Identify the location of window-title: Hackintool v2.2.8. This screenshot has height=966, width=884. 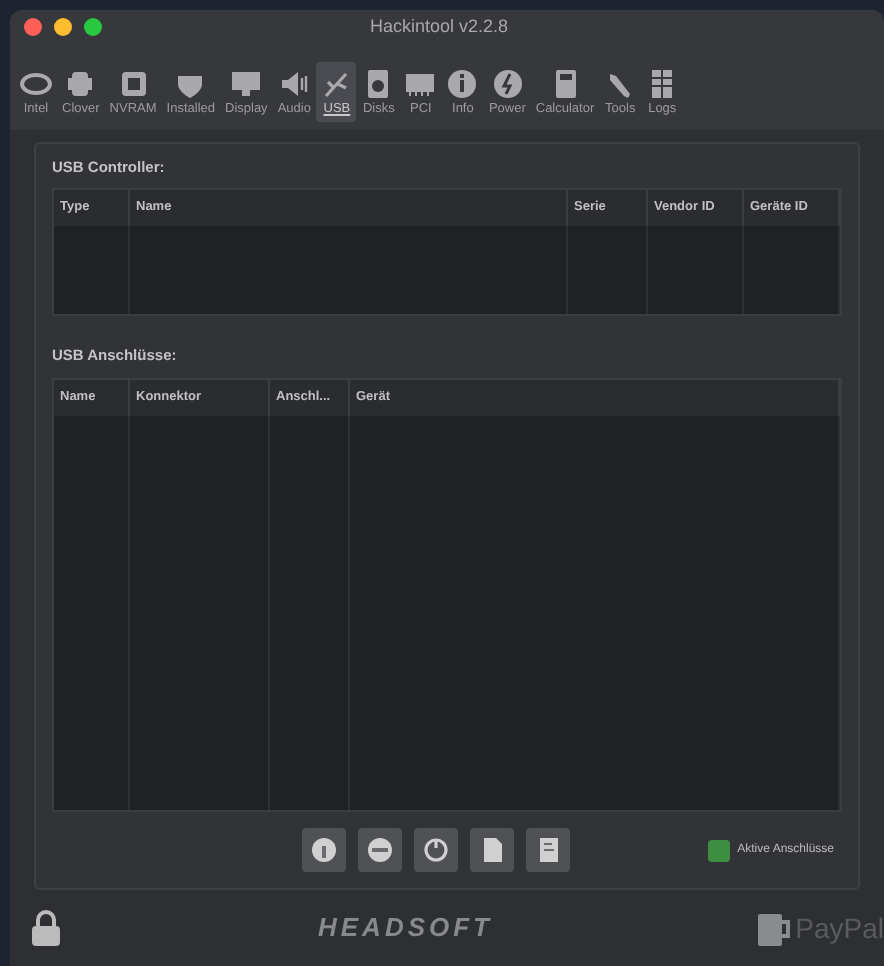
(439, 26).